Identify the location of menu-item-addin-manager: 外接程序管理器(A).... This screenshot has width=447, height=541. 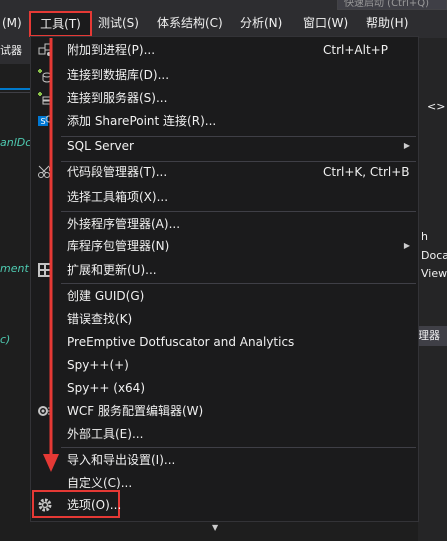
(224, 224).